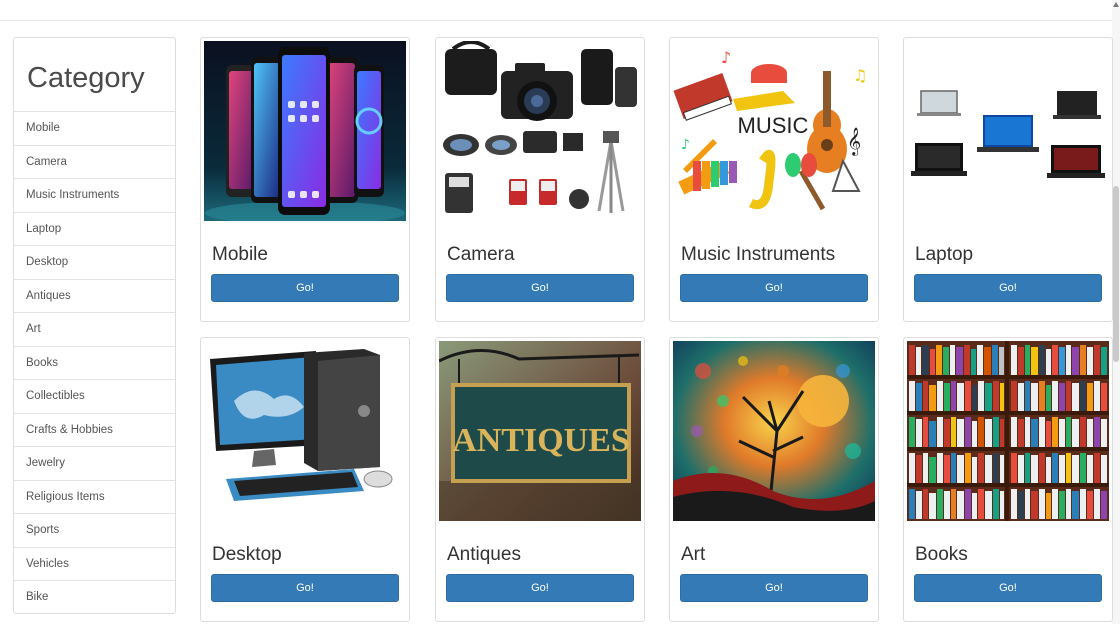  What do you see at coordinates (1008, 288) in the screenshot?
I see `go-button-laptop: Go!` at bounding box center [1008, 288].